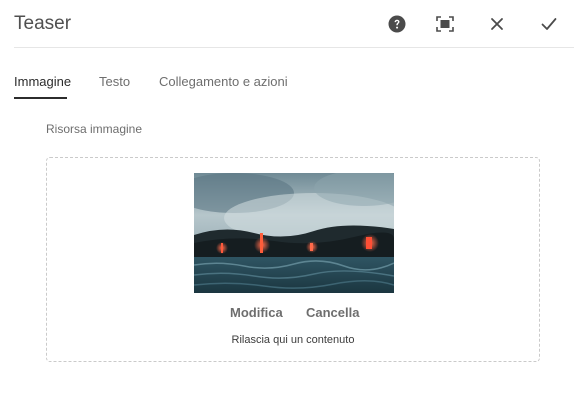 Image resolution: width=584 pixels, height=408 pixels. I want to click on checkmark-icon, so click(549, 24).